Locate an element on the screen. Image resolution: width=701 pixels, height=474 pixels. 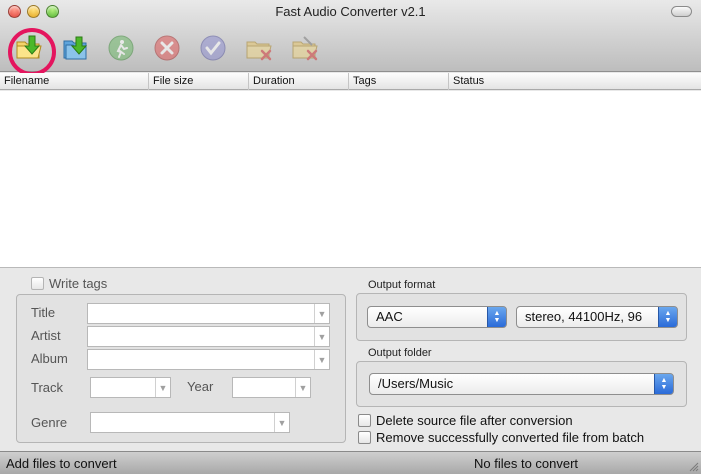
write-tags-option: Write tags is located at coordinates (69, 283).